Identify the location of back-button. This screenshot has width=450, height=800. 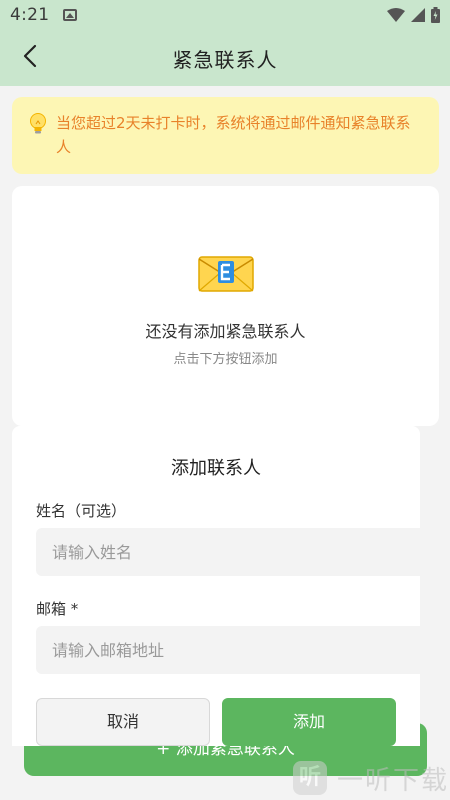
(30, 58).